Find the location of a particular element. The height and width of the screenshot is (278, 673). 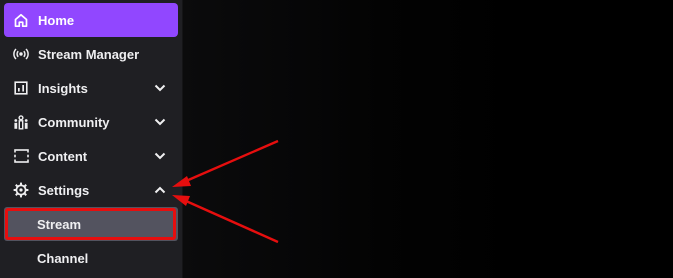

sidebar-item-community: Community is located at coordinates (91, 122).